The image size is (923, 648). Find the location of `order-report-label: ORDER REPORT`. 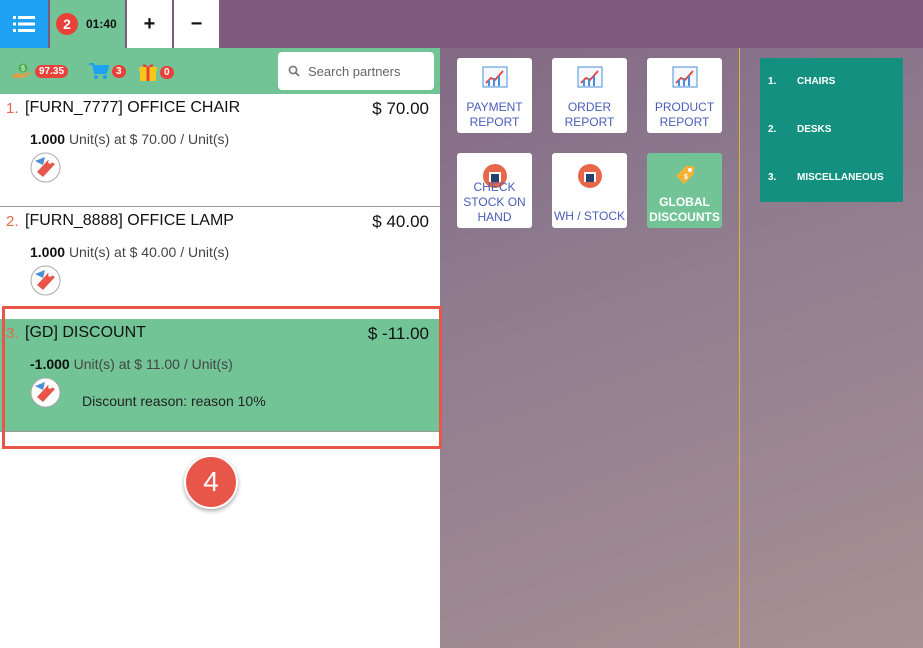

order-report-label: ORDER REPORT is located at coordinates (589, 115).